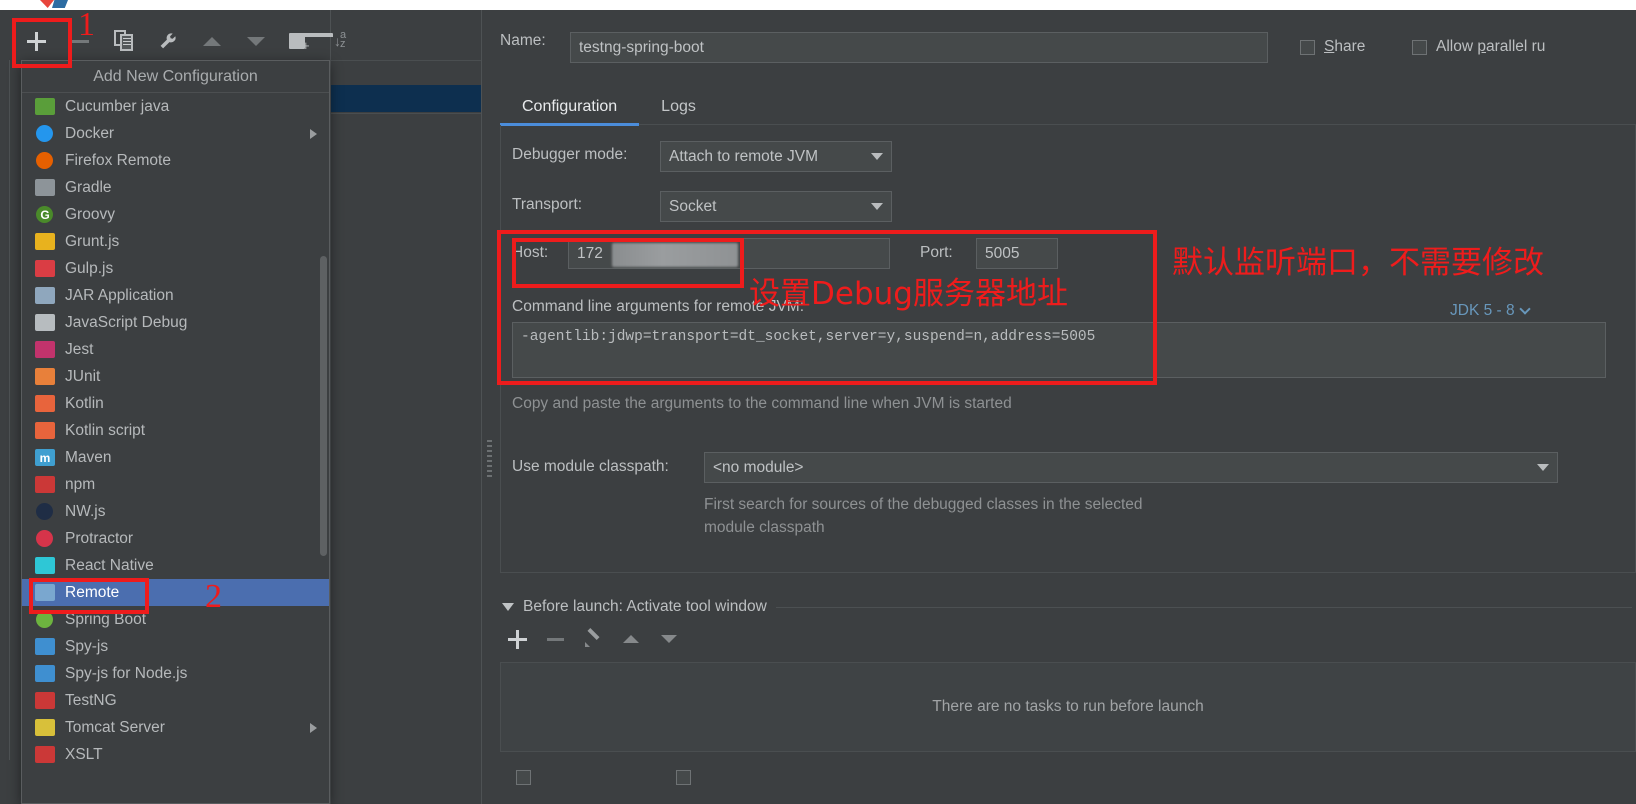  What do you see at coordinates (645, 606) in the screenshot?
I see `before-launch-title: Before launch: Activate tool window` at bounding box center [645, 606].